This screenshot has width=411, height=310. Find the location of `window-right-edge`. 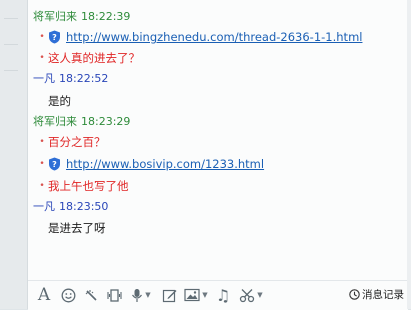

window-right-edge is located at coordinates (409, 154).